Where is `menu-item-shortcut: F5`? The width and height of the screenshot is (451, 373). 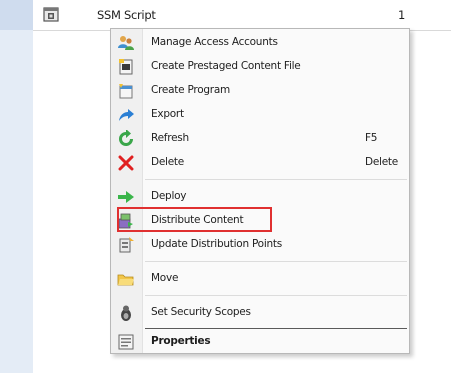 menu-item-shortcut: F5 is located at coordinates (371, 138).